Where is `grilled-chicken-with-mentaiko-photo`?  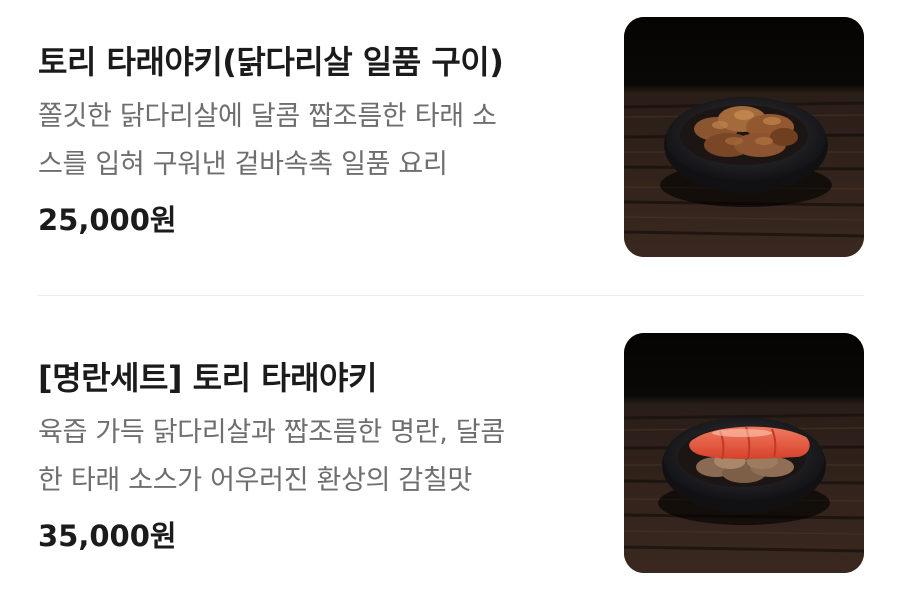
grilled-chicken-with-mentaiko-photo is located at coordinates (744, 453).